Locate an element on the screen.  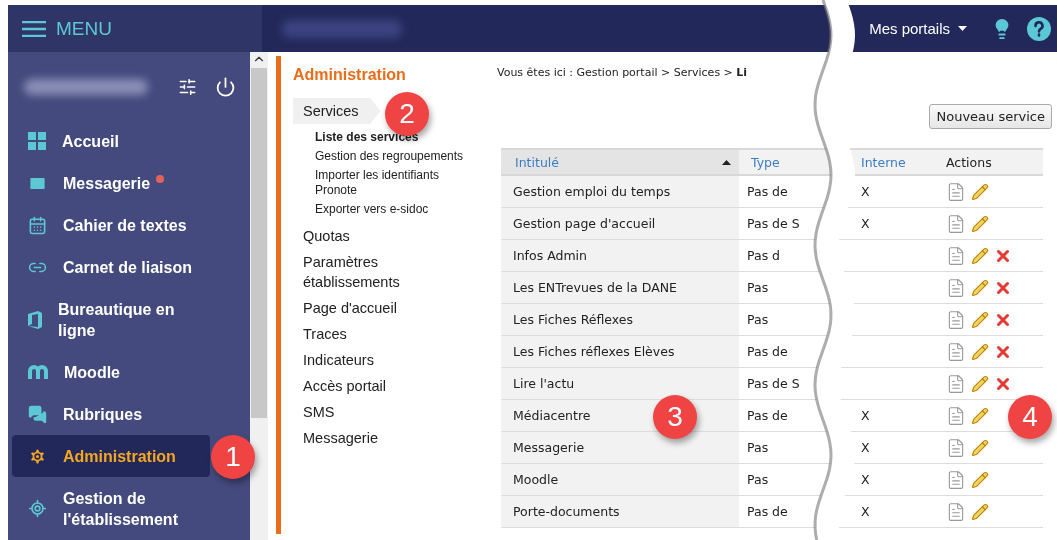
admin-nav-item: Quotas is located at coordinates (392, 236).